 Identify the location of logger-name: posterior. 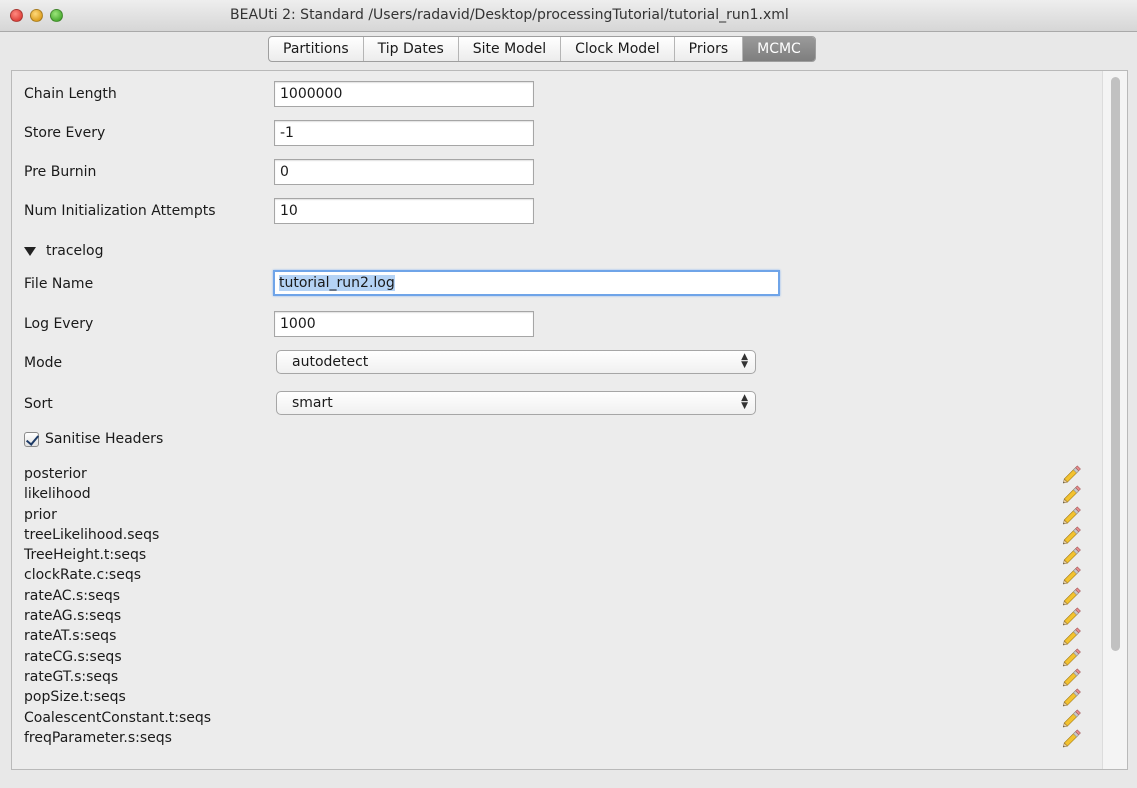
(55, 474).